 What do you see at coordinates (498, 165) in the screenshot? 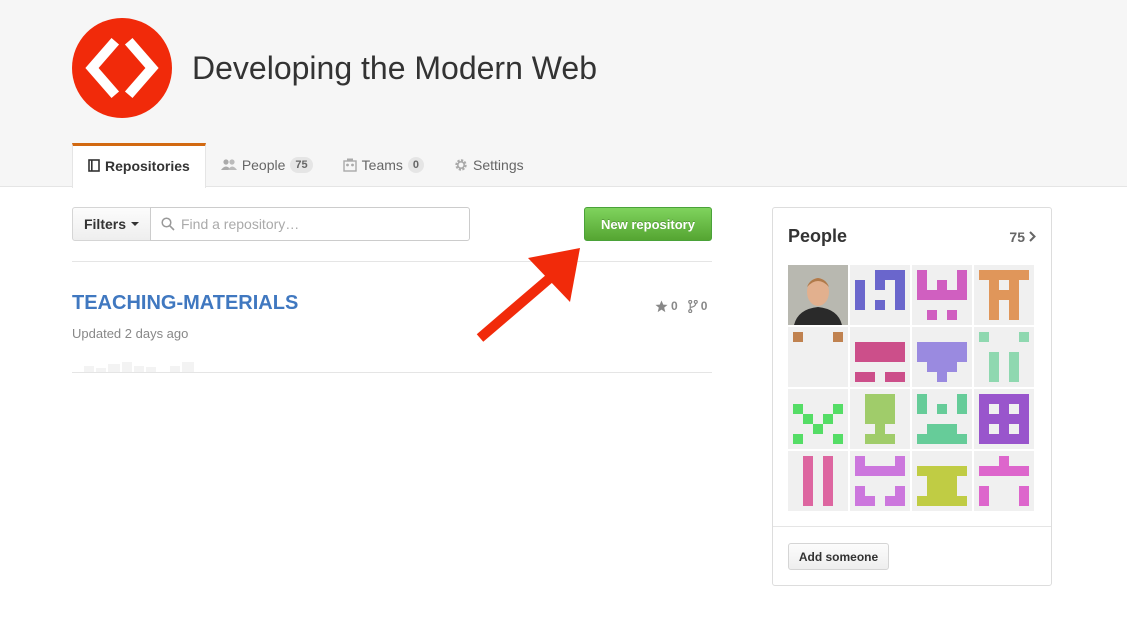
I see `tab-label: Settings` at bounding box center [498, 165].